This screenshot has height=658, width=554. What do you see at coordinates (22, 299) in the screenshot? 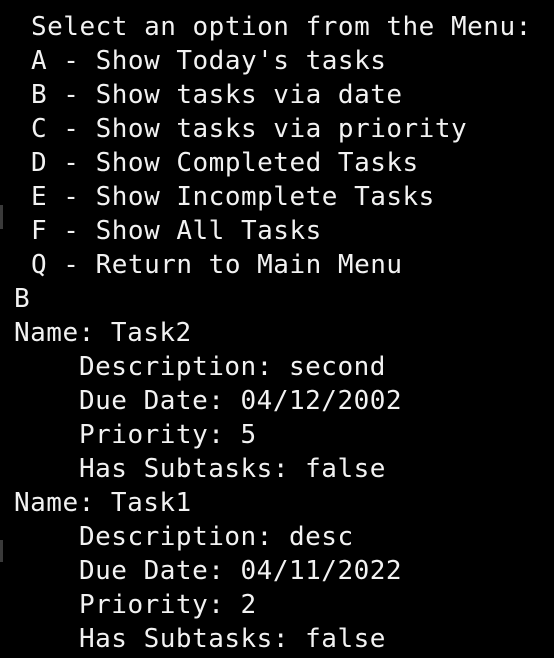
I see `user-input-line: B` at bounding box center [22, 299].